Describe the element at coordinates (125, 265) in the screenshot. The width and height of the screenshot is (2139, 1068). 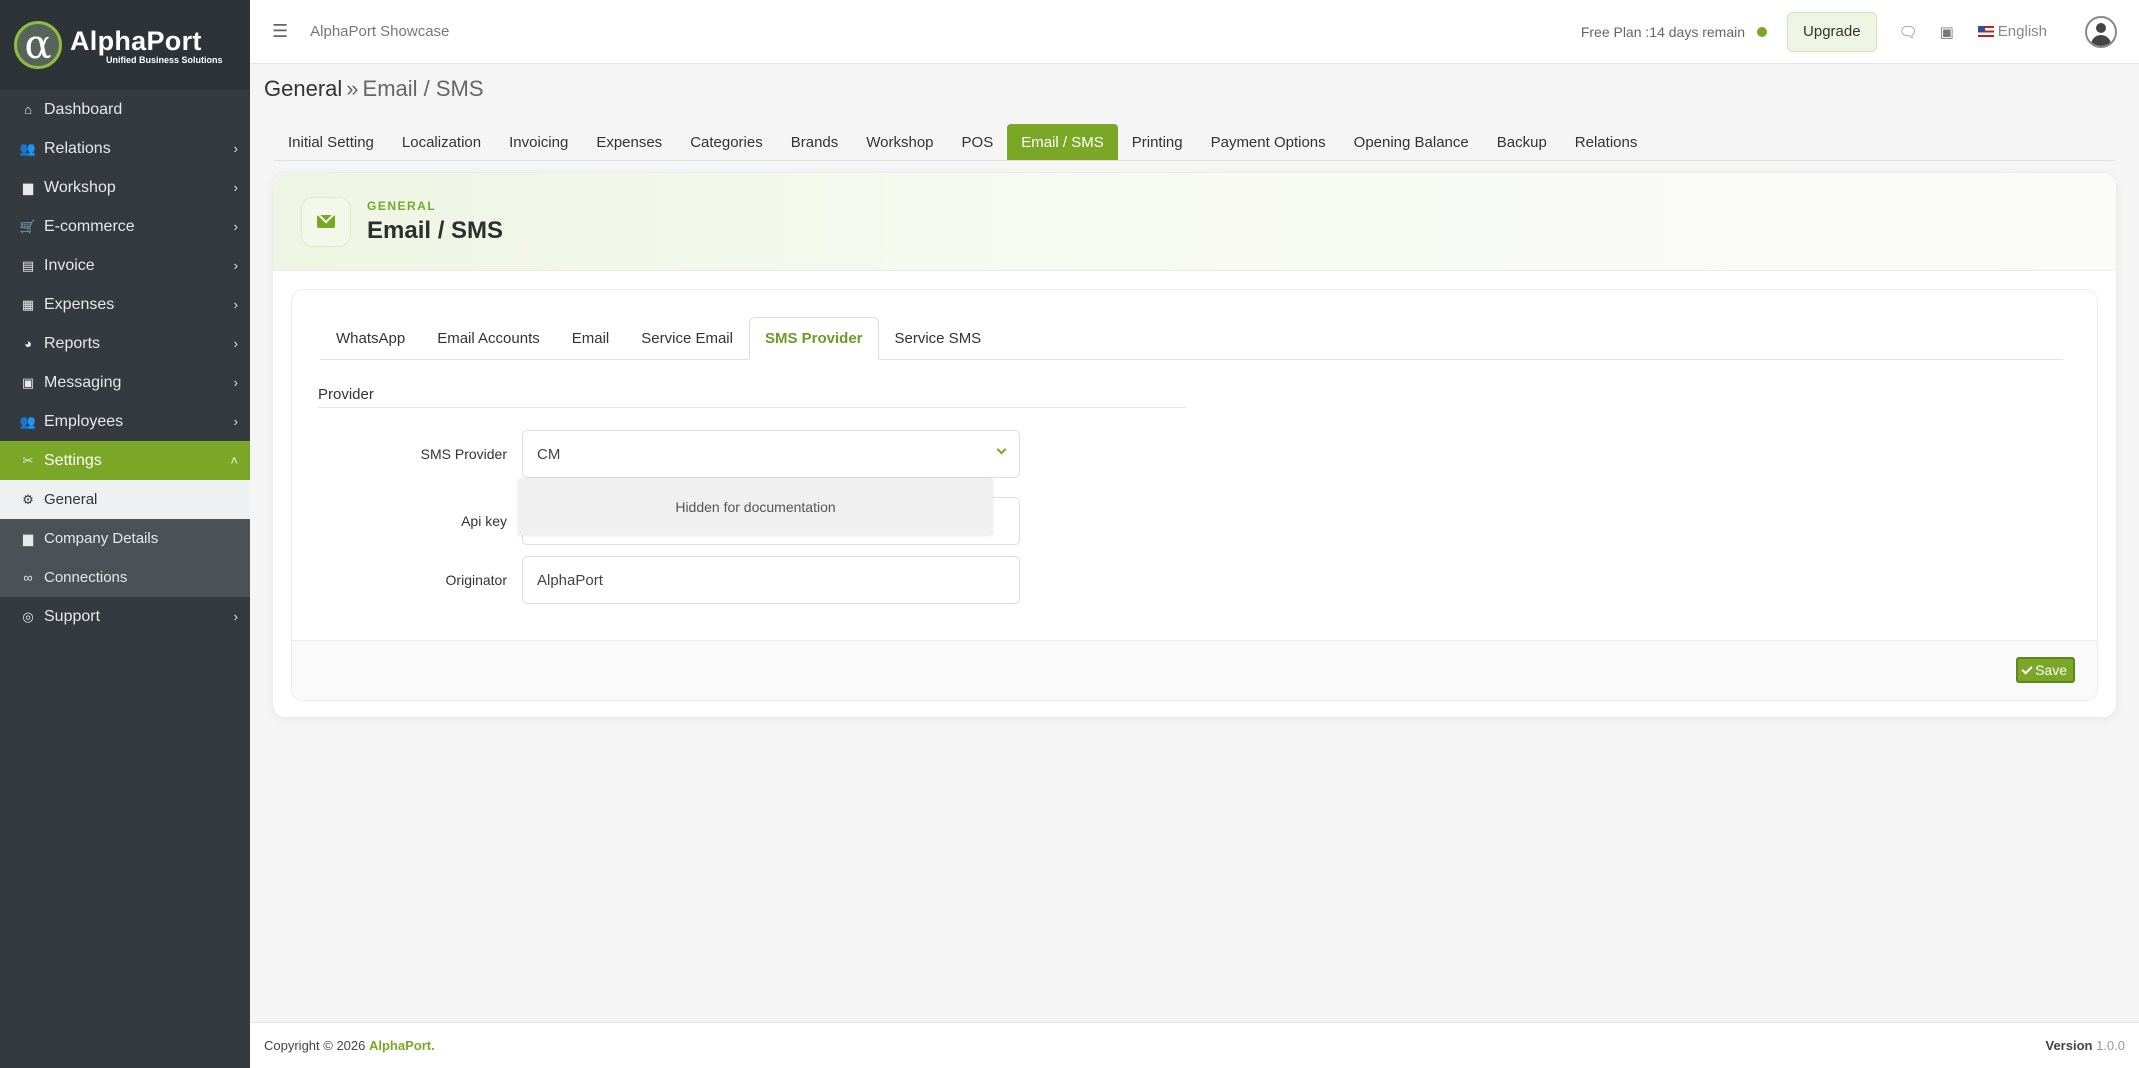
I see `sidebar-item-invoice: ▤ Invoice ›` at that location.